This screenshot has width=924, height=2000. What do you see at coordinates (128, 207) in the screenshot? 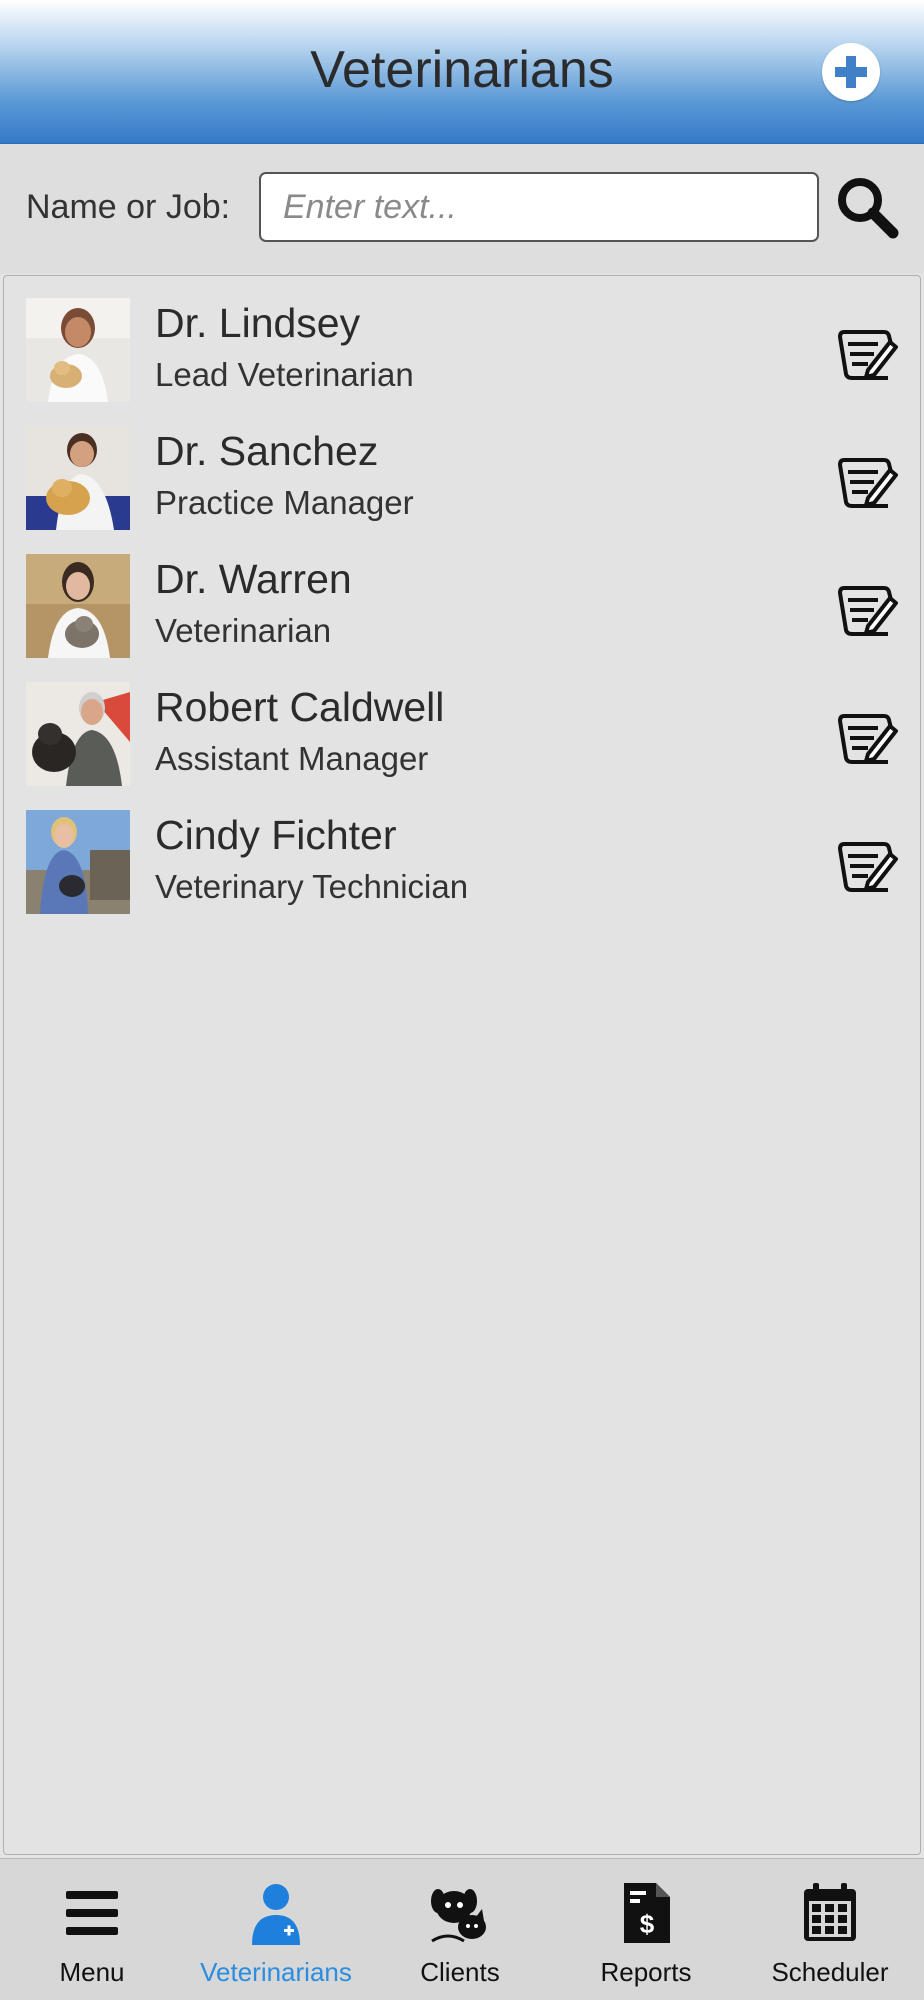
I see `search-label: Name or Job:` at bounding box center [128, 207].